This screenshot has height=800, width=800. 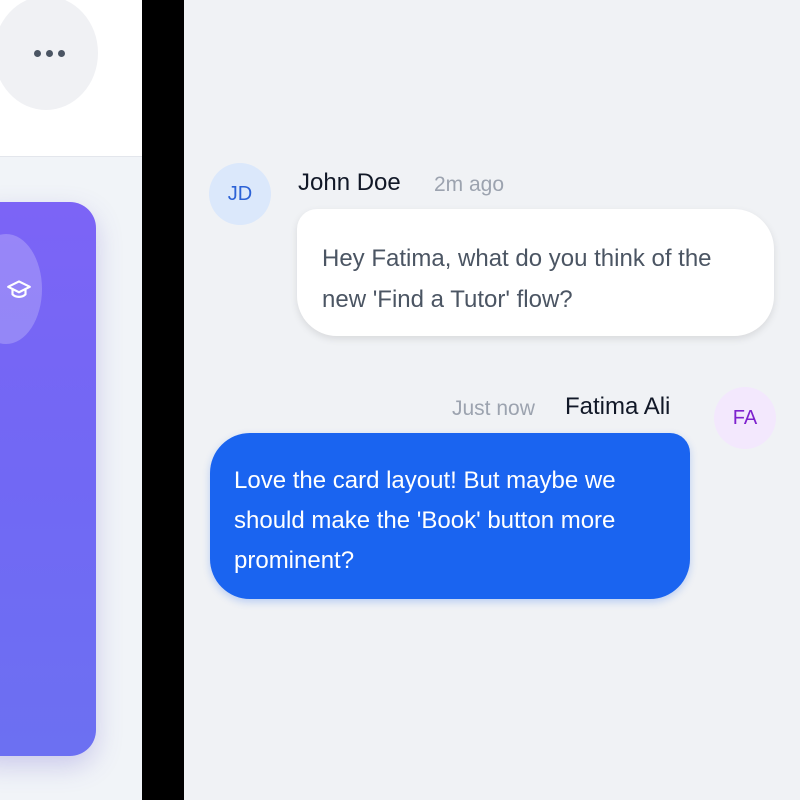 I want to click on panel-divider, so click(x=163, y=400).